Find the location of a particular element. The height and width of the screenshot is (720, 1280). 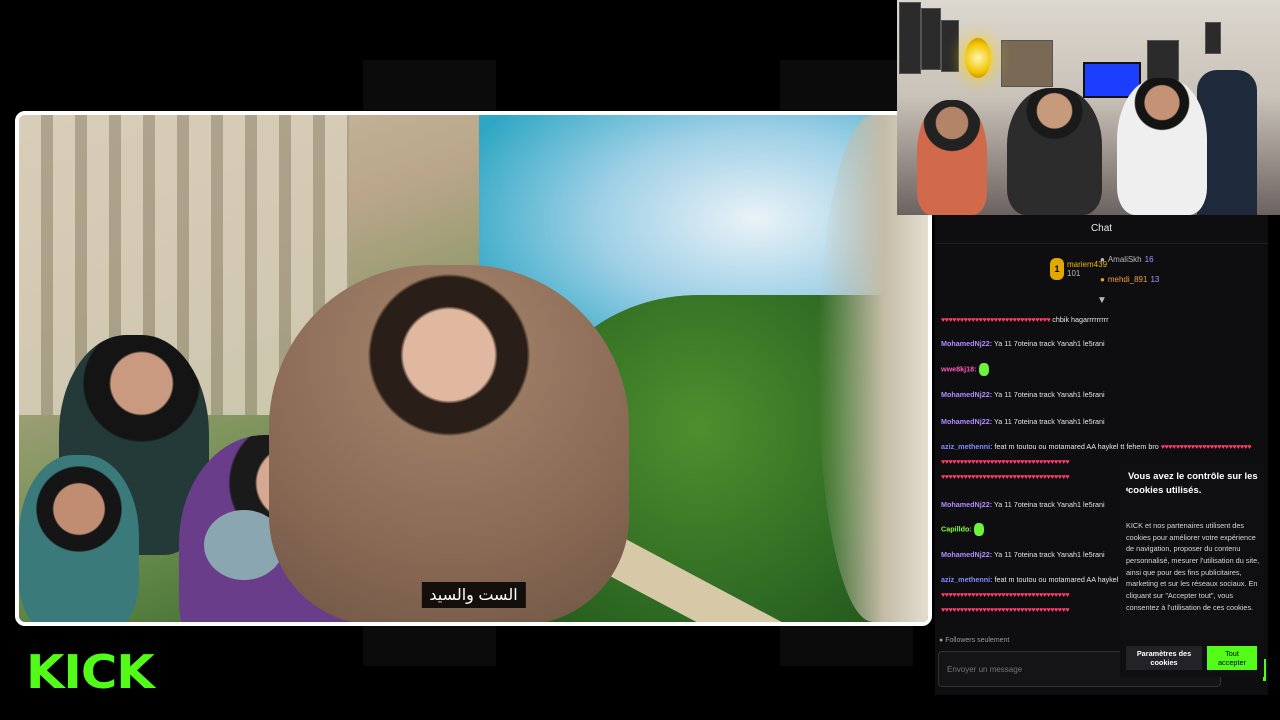

chat-message: wwe8kj18: is located at coordinates (1102, 369).